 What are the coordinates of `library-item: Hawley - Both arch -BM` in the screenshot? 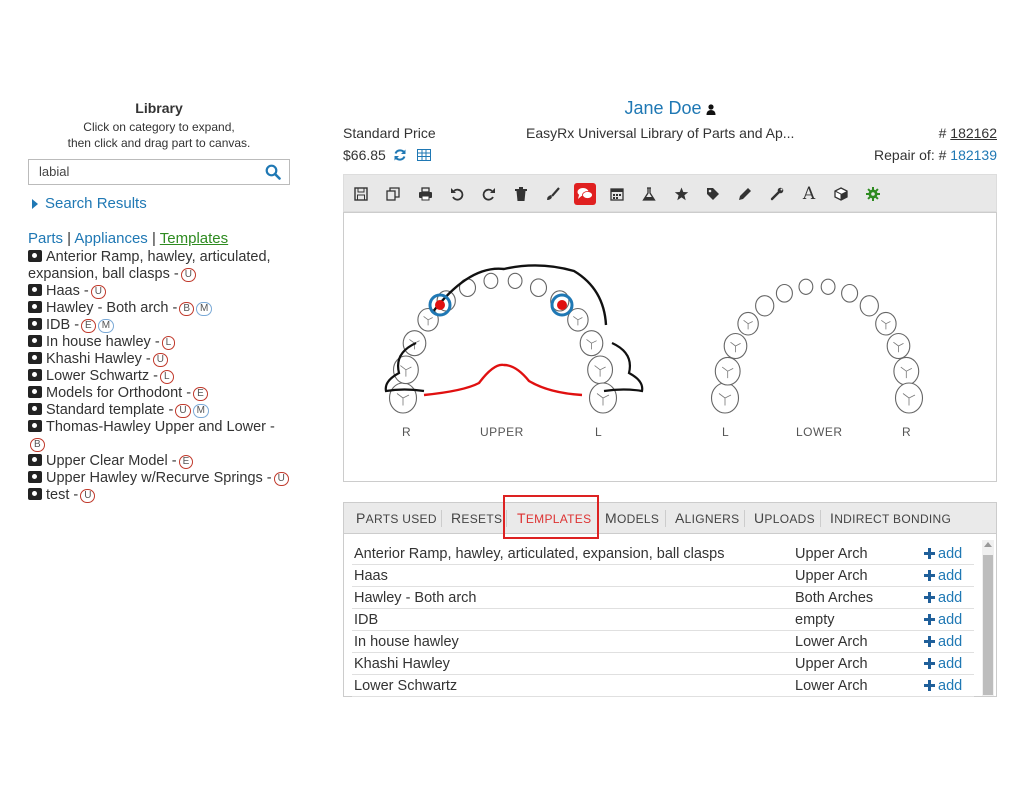 It's located at (159, 308).